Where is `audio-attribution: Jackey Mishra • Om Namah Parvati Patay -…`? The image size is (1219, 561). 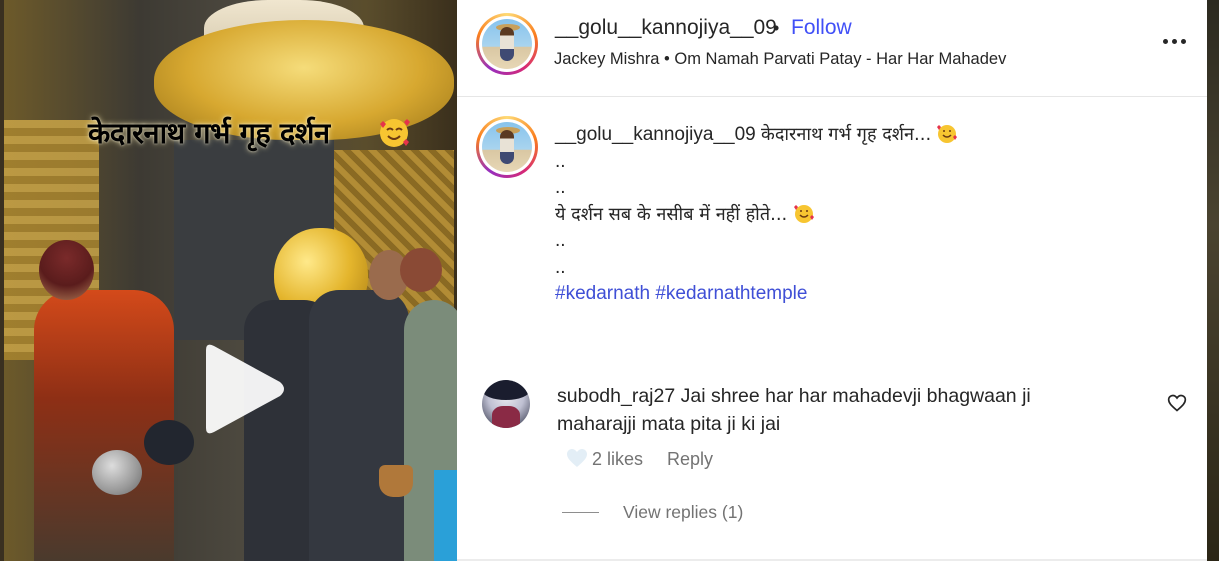 audio-attribution: Jackey Mishra • Om Namah Parvati Patay -… is located at coordinates (780, 59).